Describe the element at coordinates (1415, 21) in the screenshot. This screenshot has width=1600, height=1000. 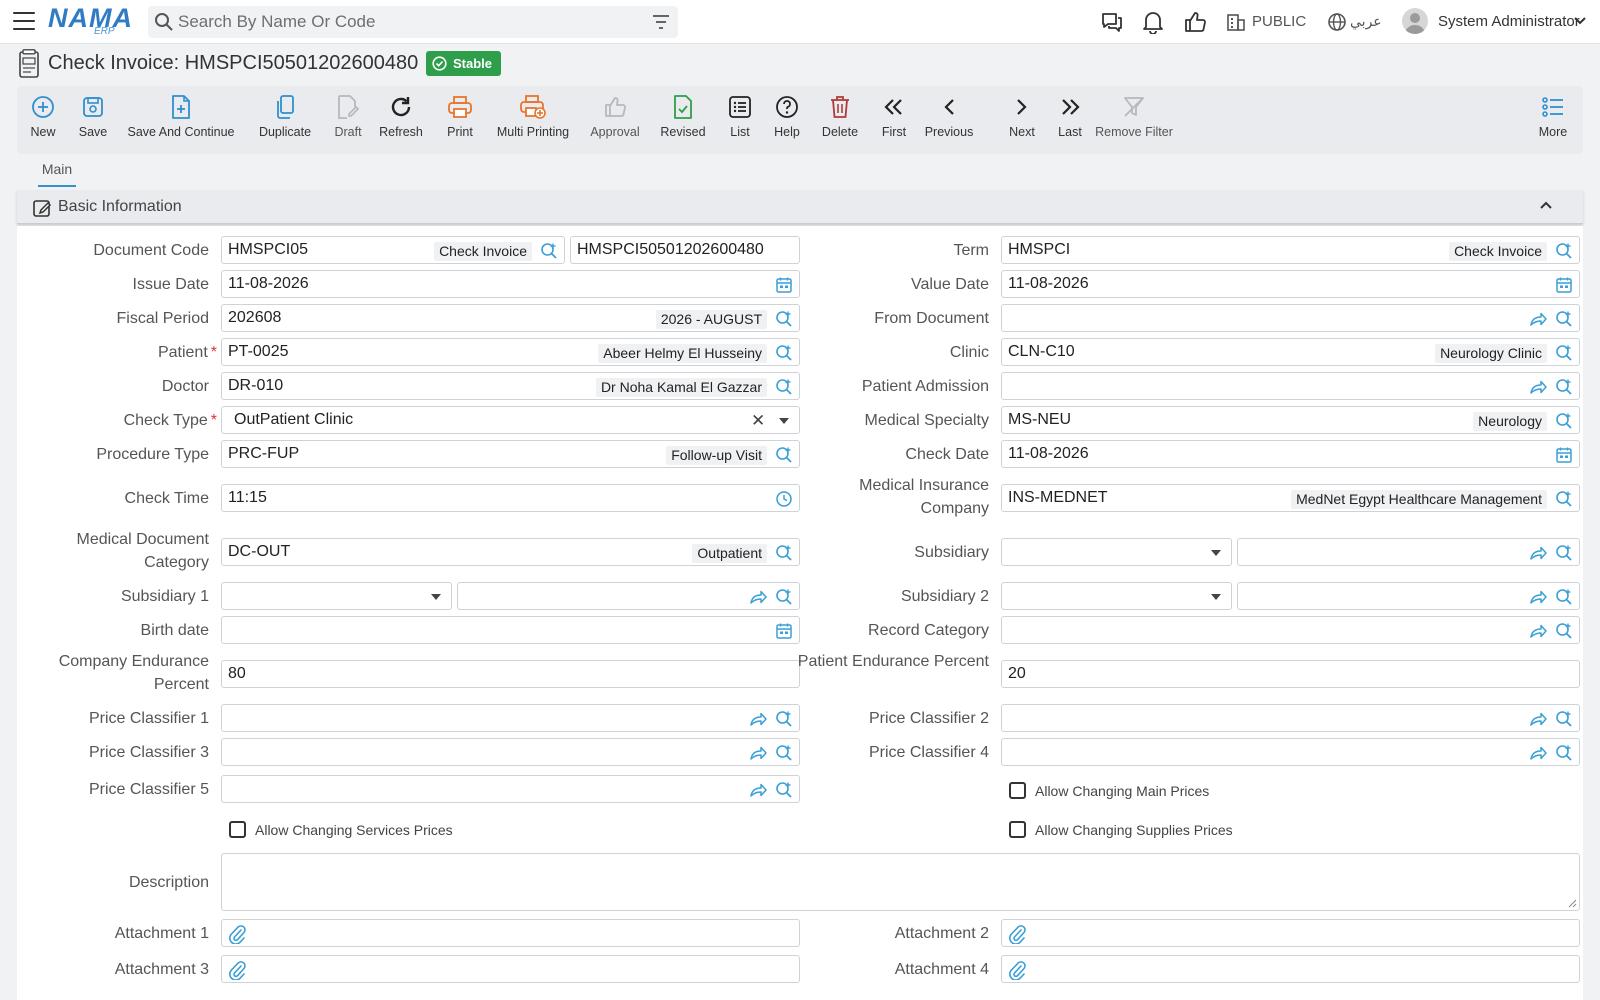
I see `user-avatar-icon` at that location.